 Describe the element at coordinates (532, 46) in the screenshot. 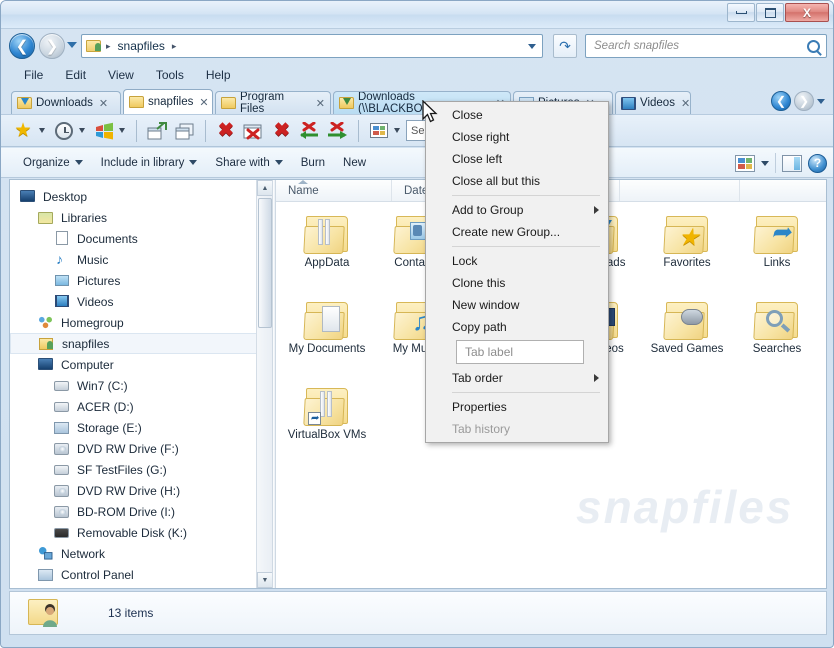

I see `breadcrumb-dropdown-icon` at that location.